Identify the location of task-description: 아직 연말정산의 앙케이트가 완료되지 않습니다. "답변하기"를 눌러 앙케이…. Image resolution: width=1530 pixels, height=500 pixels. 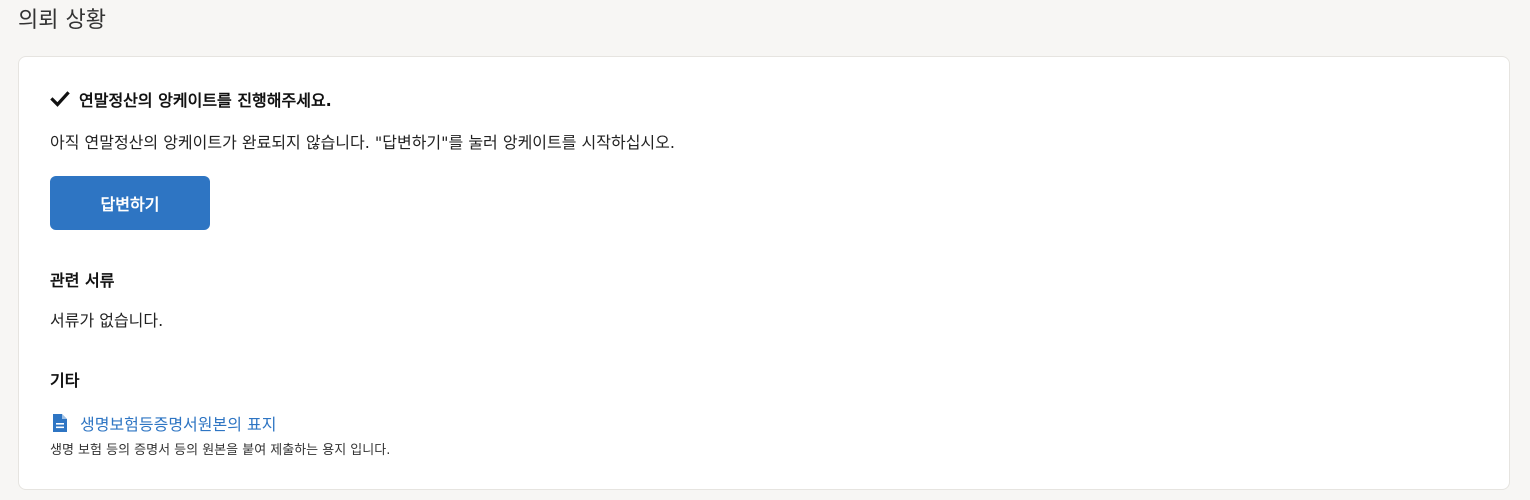
(362, 142).